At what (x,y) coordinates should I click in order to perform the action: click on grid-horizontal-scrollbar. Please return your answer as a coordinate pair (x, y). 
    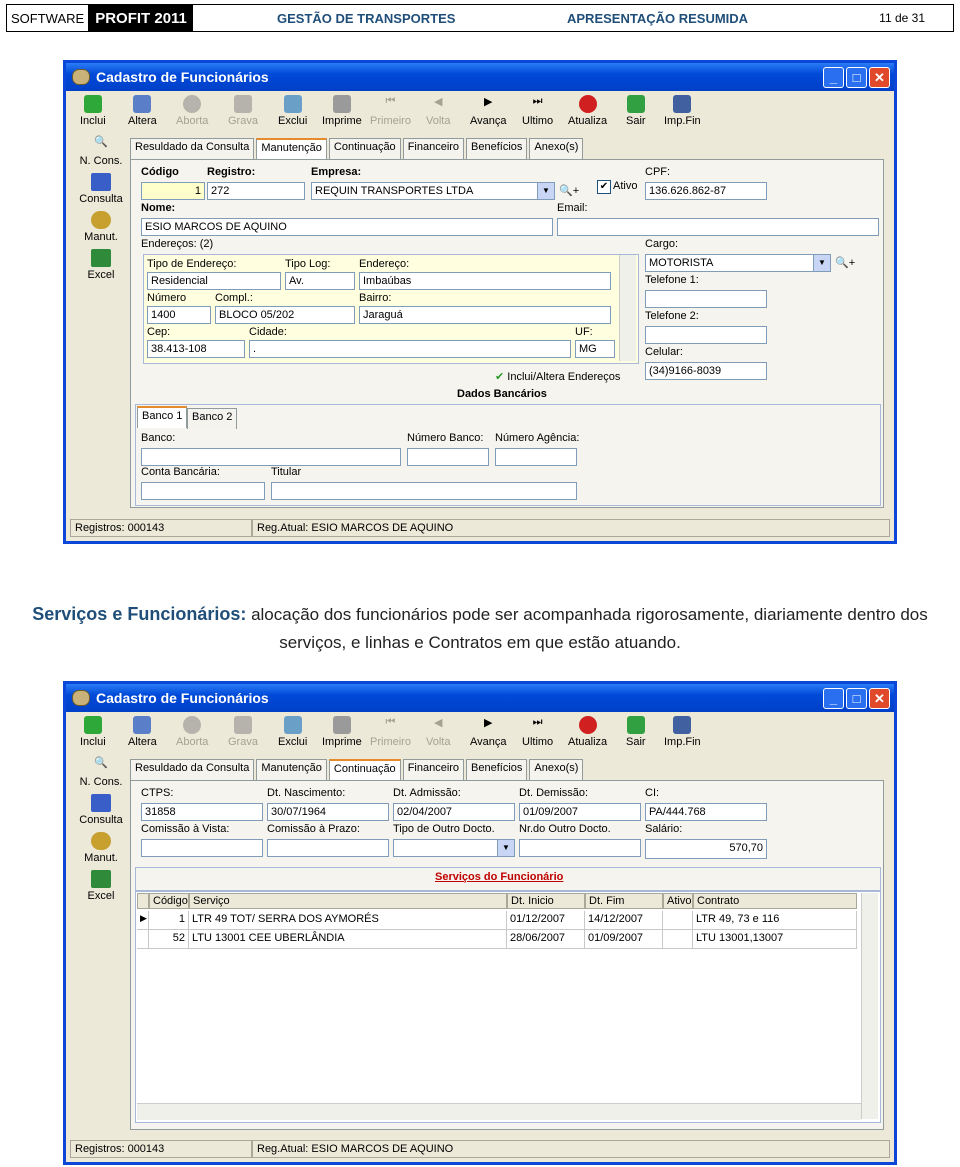
    Looking at the image, I should click on (499, 1111).